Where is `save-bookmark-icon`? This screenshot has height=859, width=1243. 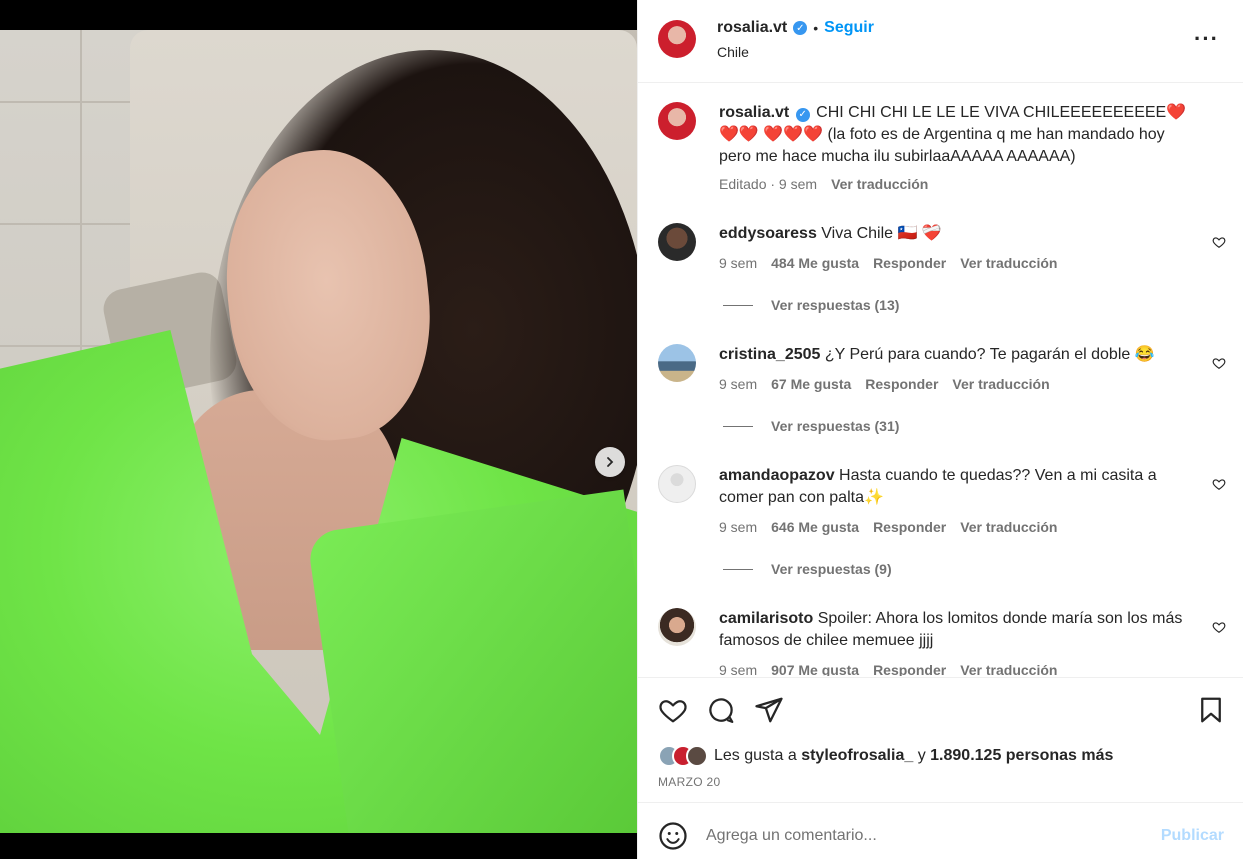
save-bookmark-icon is located at coordinates (1211, 710).